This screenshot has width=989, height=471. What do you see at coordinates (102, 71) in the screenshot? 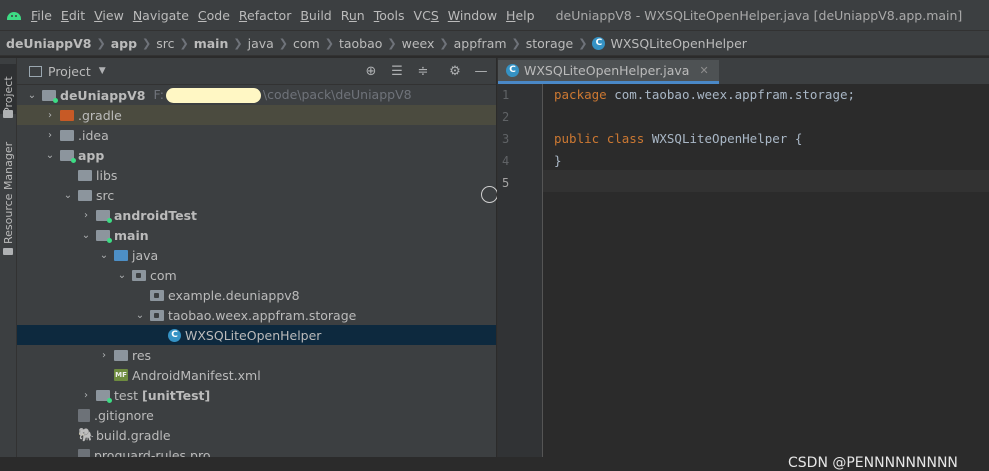
I see `caret-down-icon: ▼` at bounding box center [102, 71].